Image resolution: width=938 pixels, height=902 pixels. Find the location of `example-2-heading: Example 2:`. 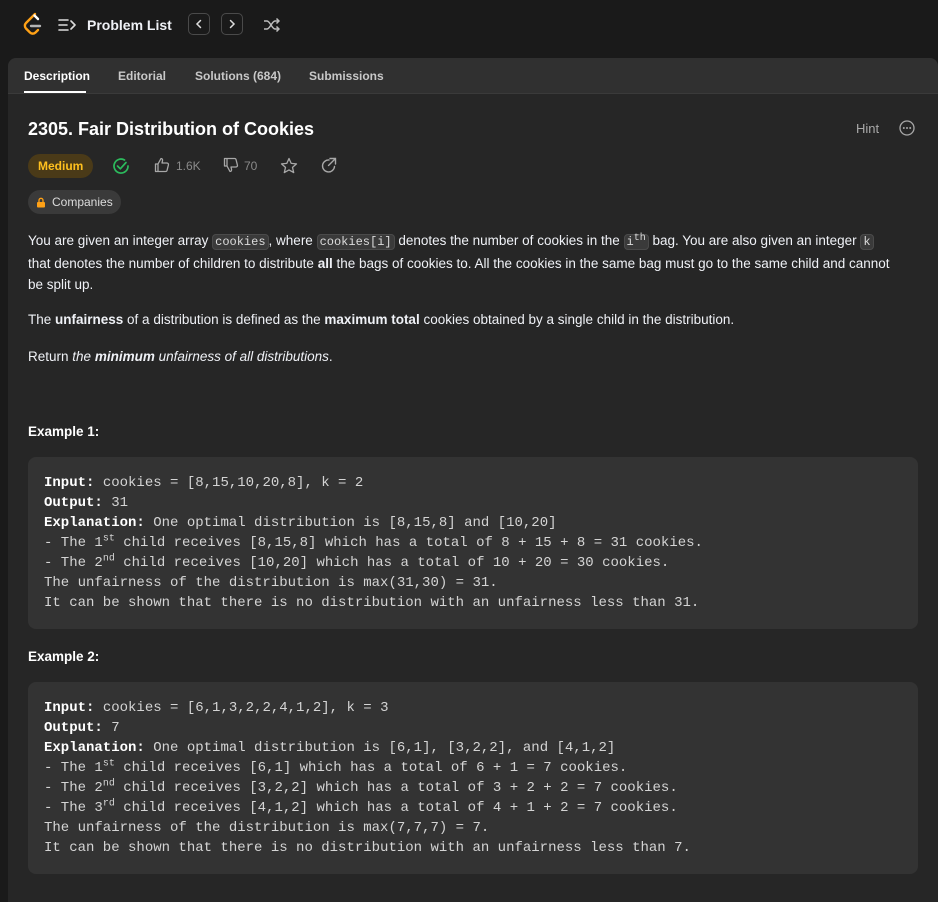

example-2-heading: Example 2: is located at coordinates (64, 656).